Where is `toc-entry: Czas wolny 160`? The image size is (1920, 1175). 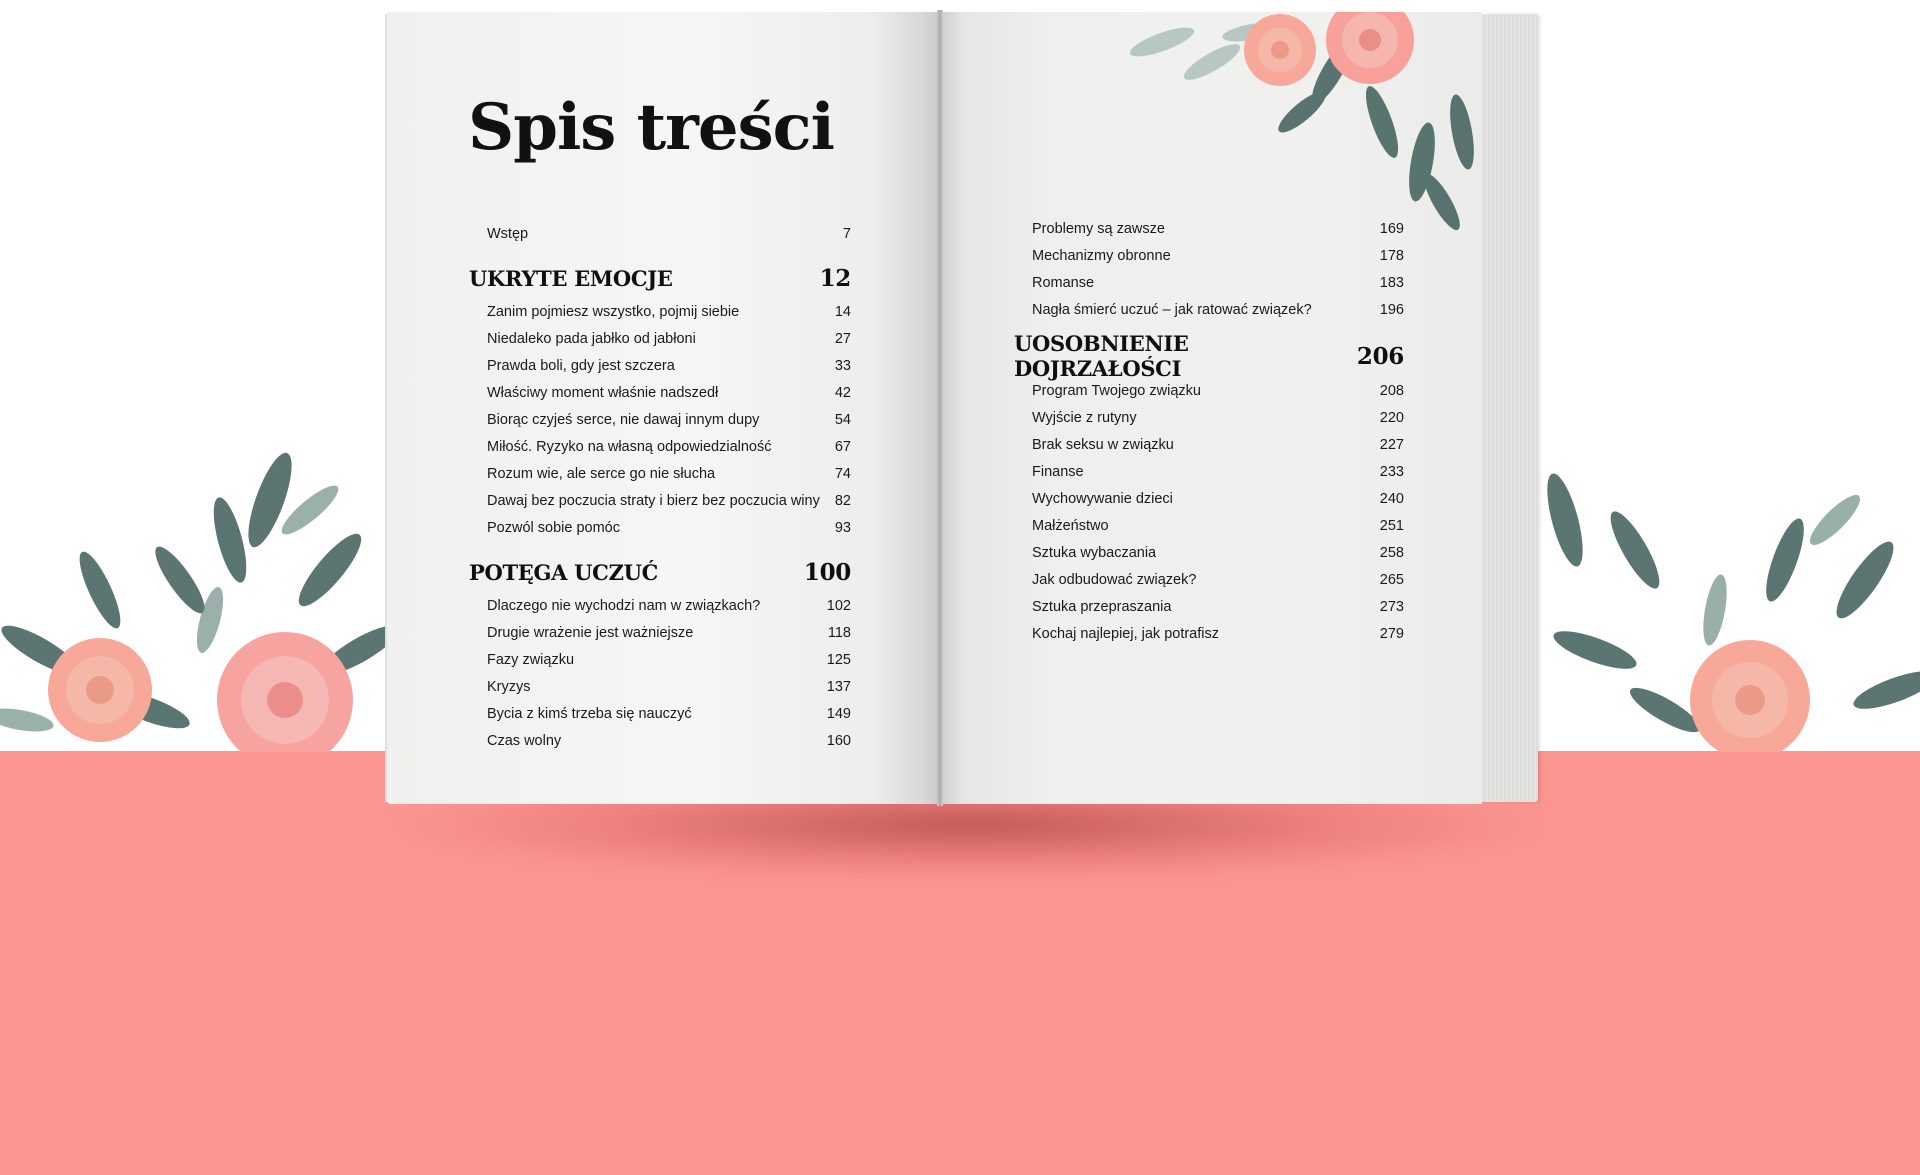
toc-entry: Czas wolny 160 is located at coordinates (660, 746).